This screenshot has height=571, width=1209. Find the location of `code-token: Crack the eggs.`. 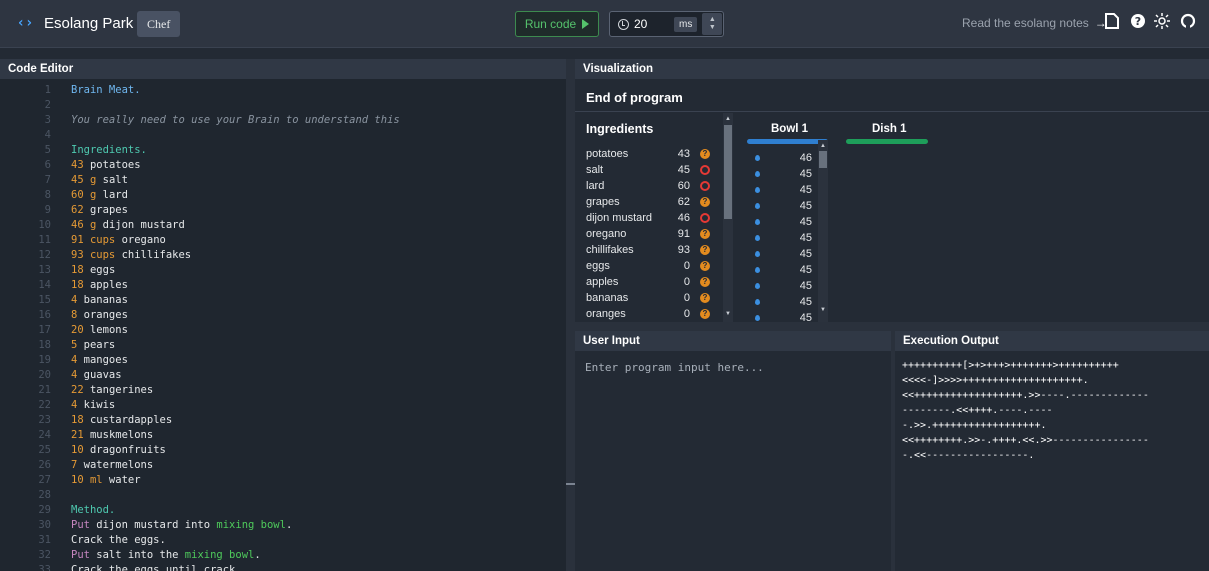

code-token: Crack the eggs. is located at coordinates (118, 540).